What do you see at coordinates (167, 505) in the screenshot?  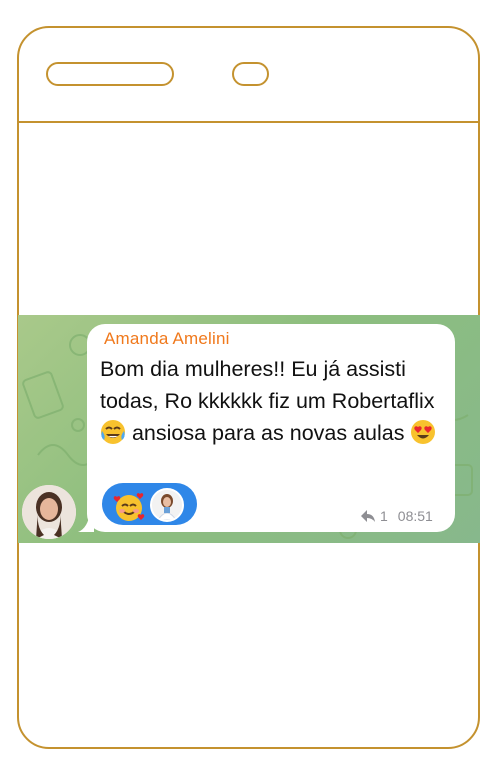 I see `reactor-avatar` at bounding box center [167, 505].